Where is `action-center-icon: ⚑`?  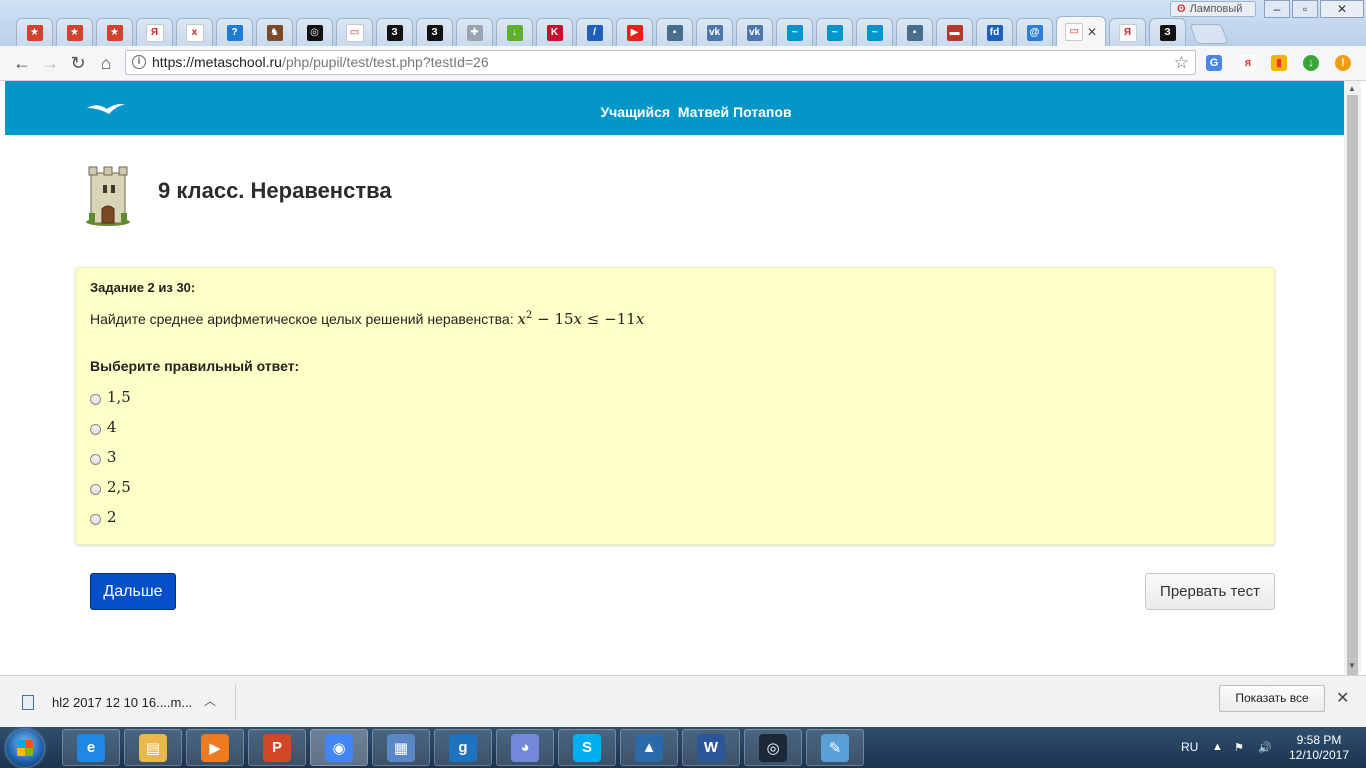
action-center-icon: ⚑ is located at coordinates (1239, 747).